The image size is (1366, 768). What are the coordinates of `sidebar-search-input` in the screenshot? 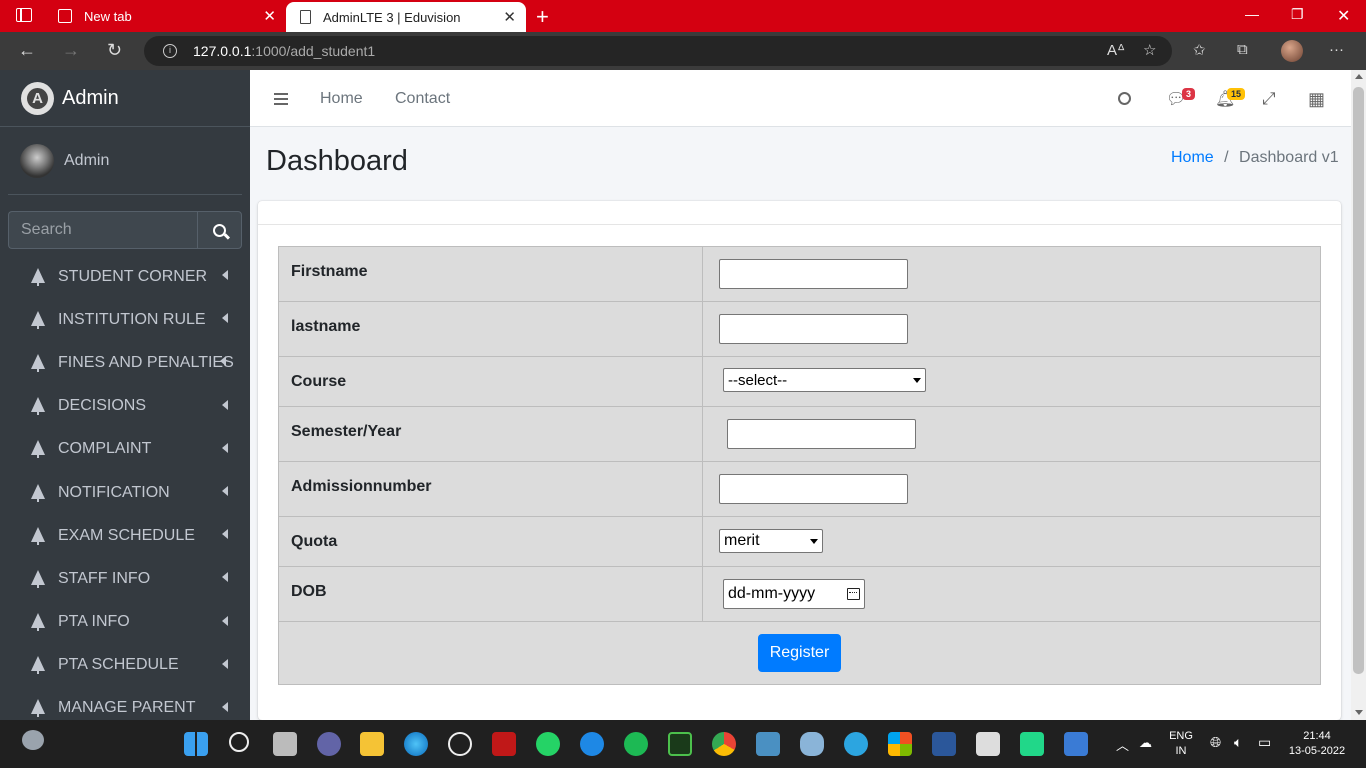 It's located at (102, 230).